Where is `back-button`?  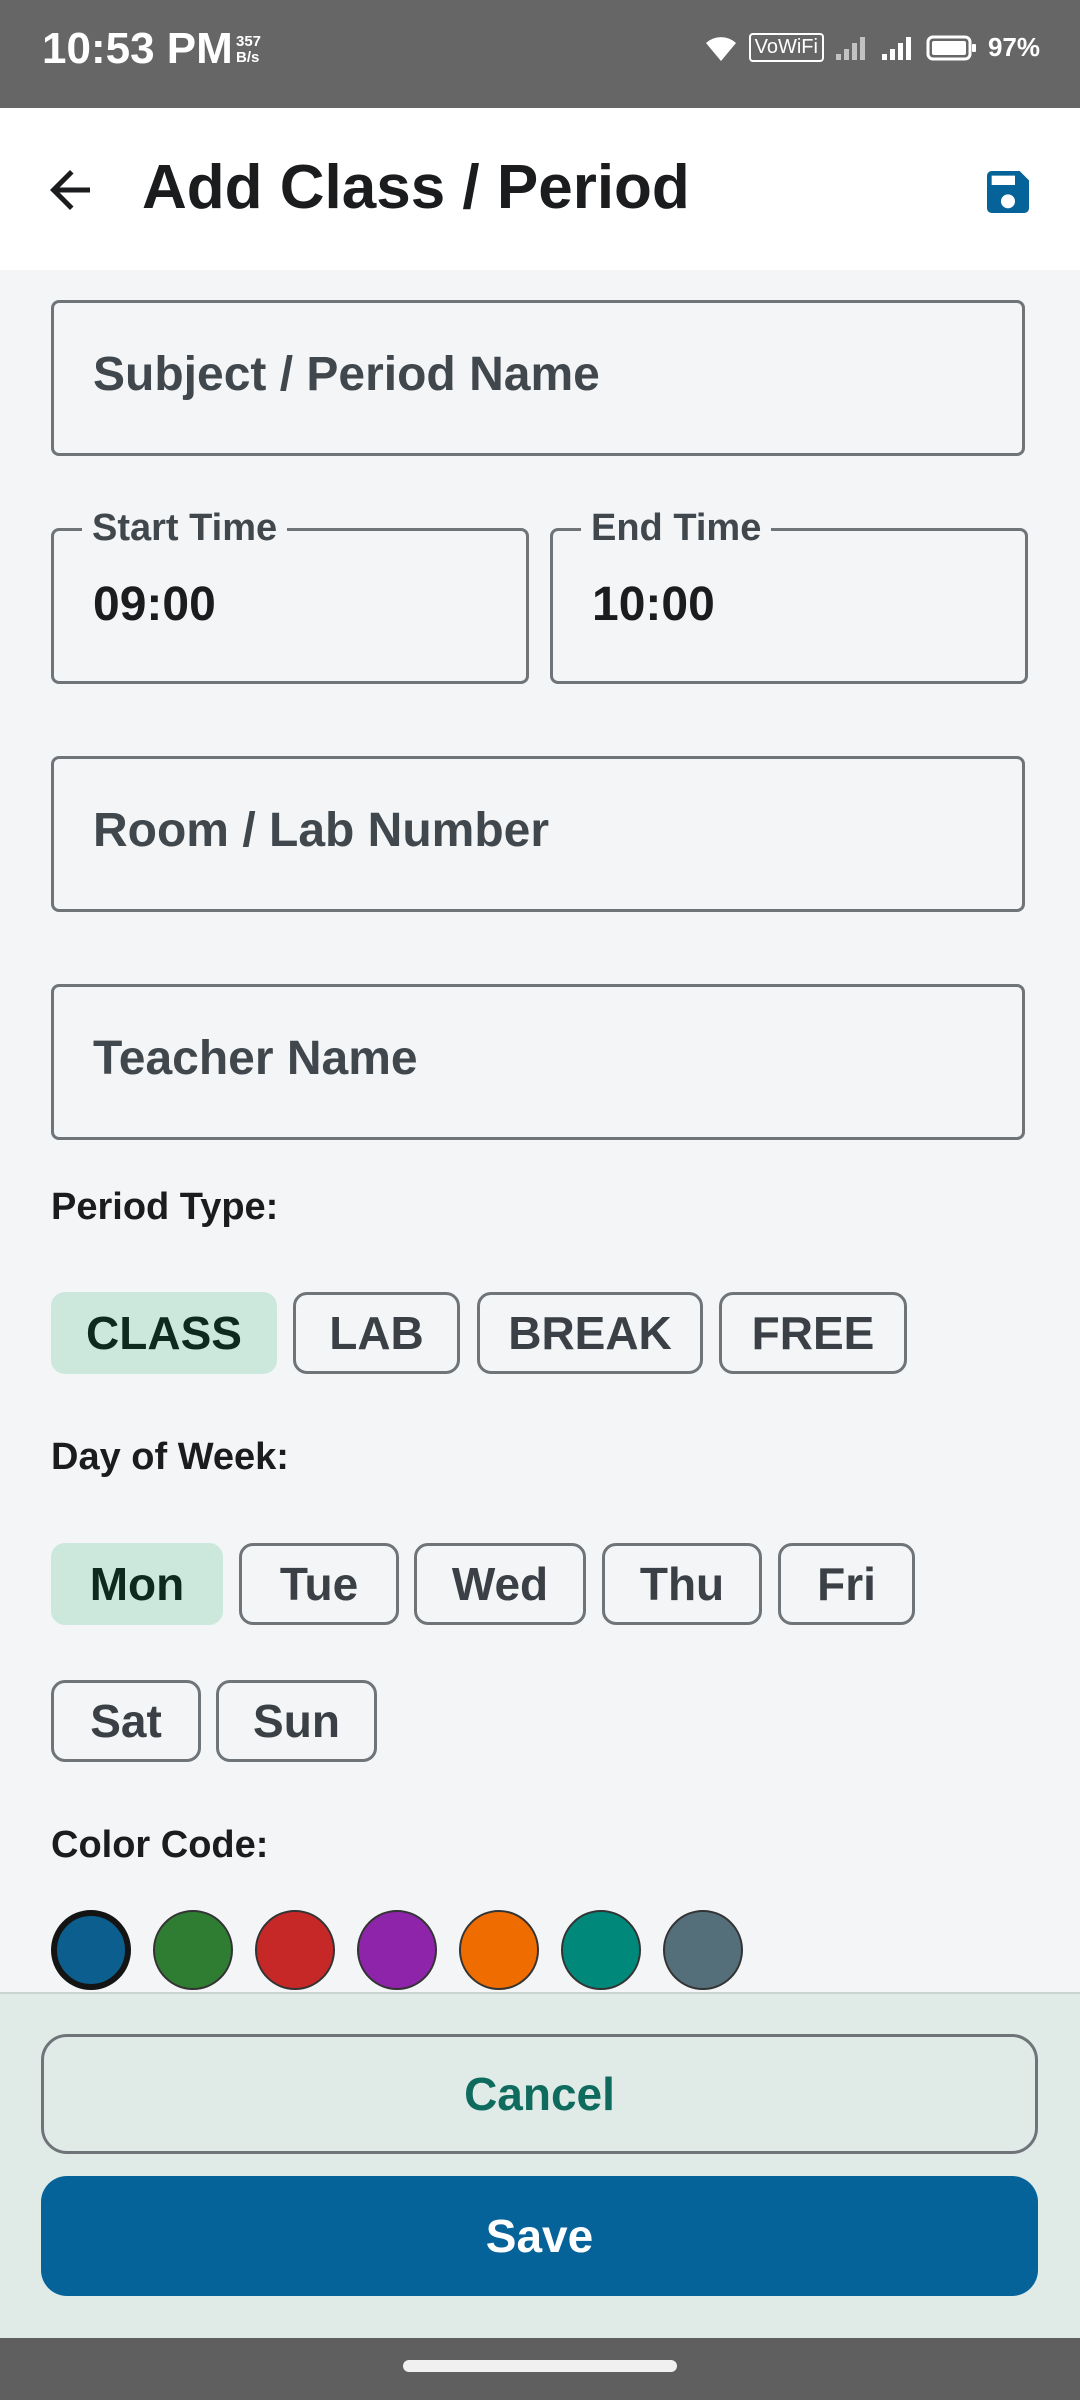 back-button is located at coordinates (70, 190).